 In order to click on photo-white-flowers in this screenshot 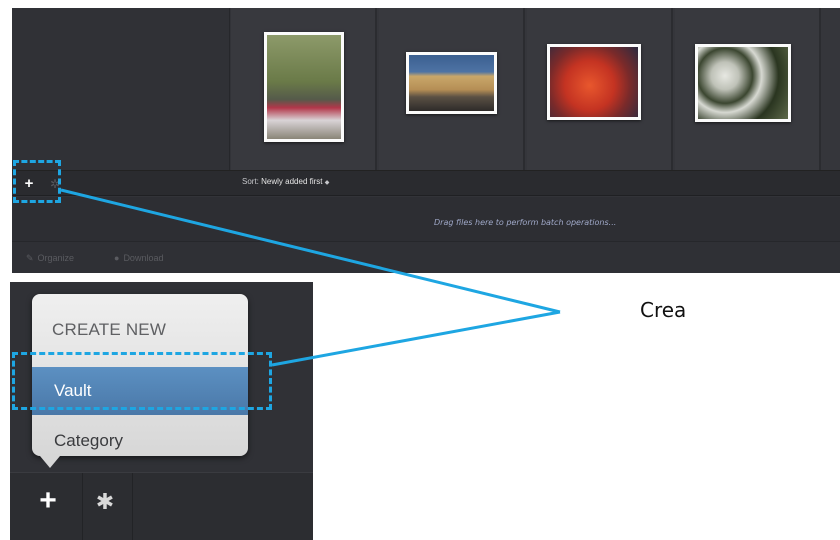, I will do `click(743, 83)`.